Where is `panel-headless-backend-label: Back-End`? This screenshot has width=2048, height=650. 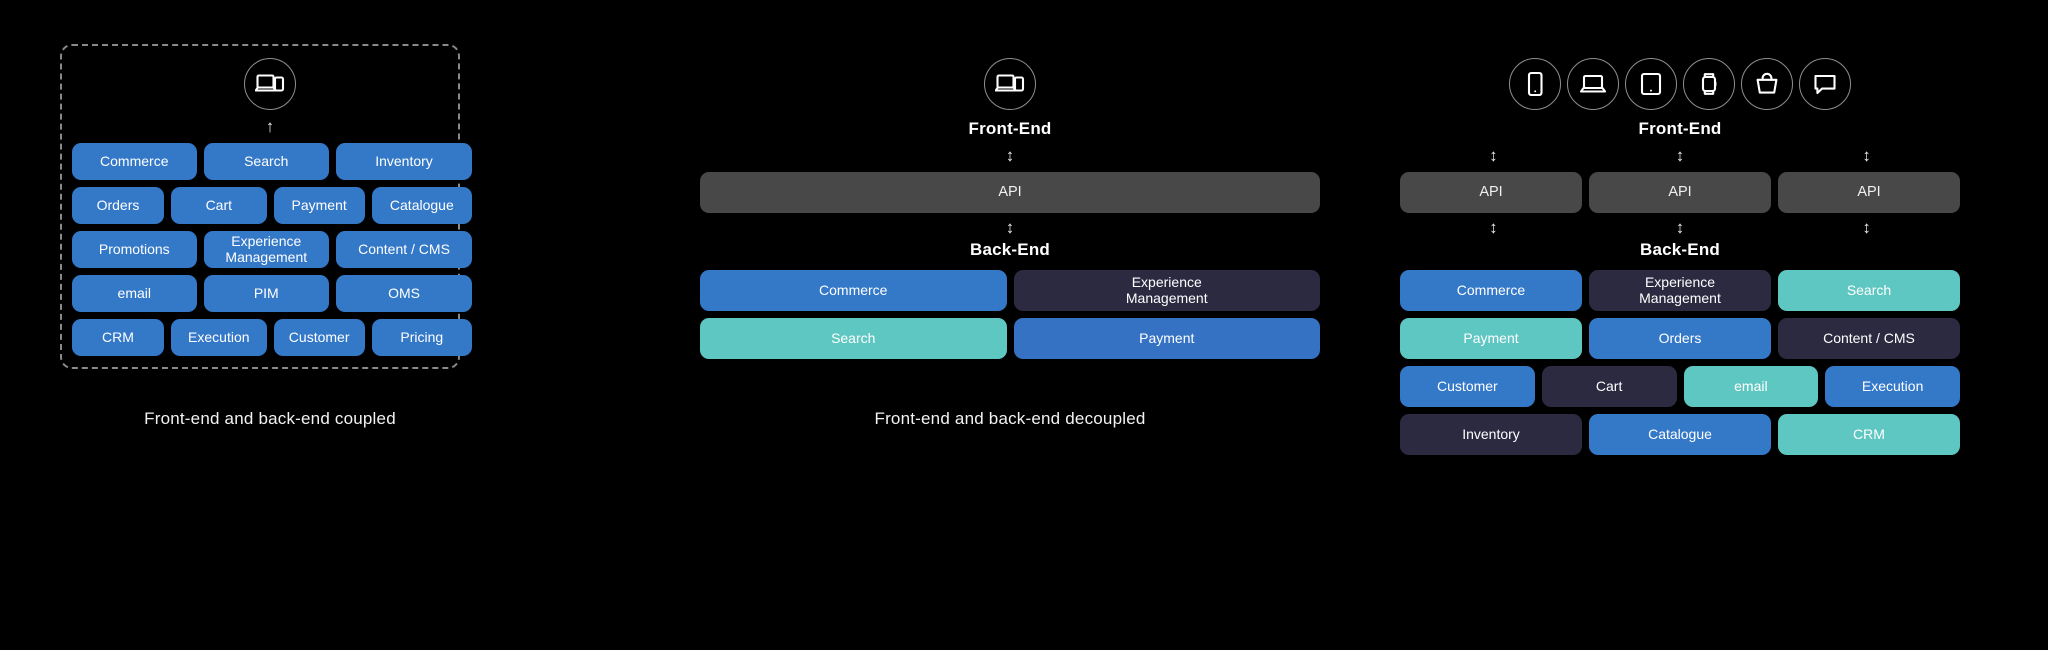 panel-headless-backend-label: Back-End is located at coordinates (1679, 249).